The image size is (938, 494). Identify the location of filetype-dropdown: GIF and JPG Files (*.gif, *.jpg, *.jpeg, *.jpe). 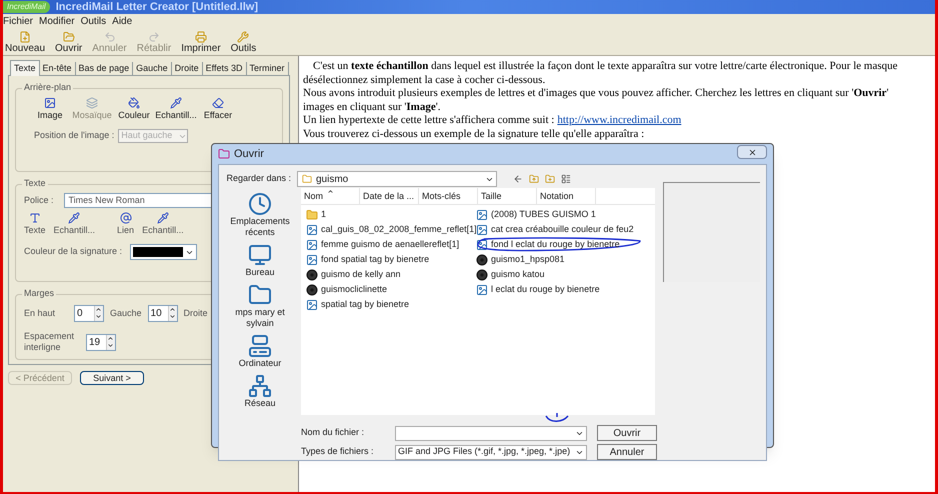
(491, 452).